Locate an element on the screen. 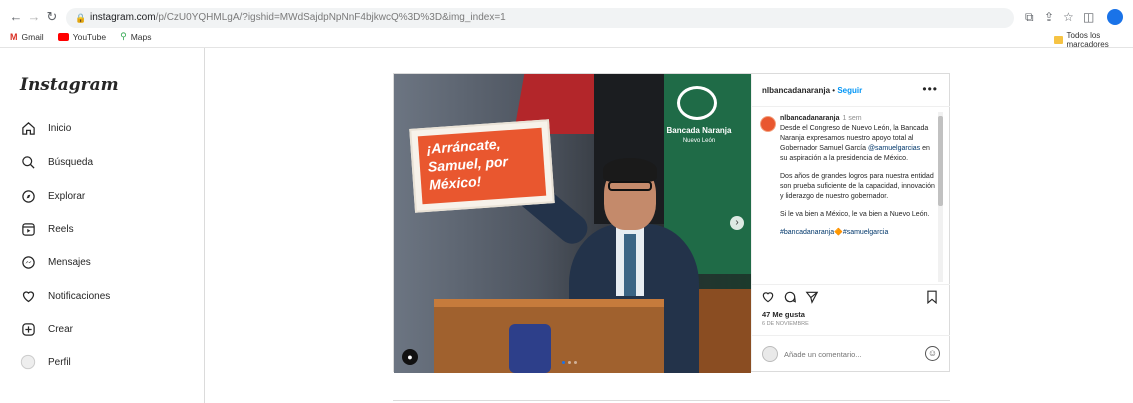 The width and height of the screenshot is (1133, 403). hashtags: #bancadanaranja🔶#samuelgarcia is located at coordinates (859, 233).